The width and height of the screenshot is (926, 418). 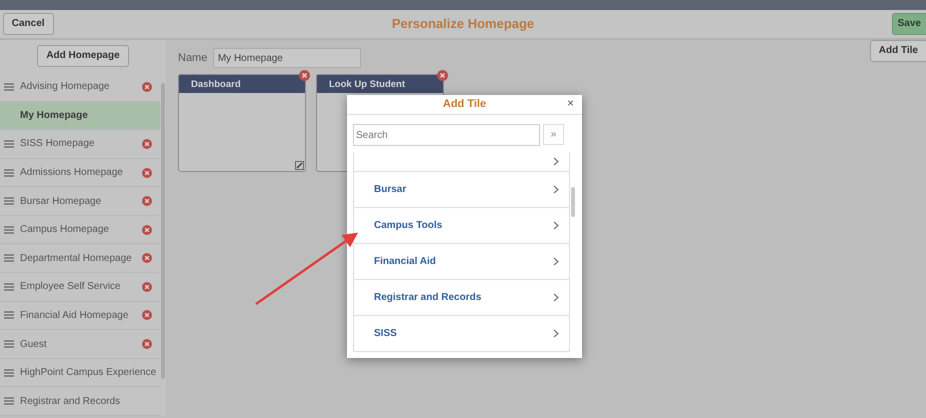 What do you see at coordinates (909, 24) in the screenshot?
I see `save-button: Save` at bounding box center [909, 24].